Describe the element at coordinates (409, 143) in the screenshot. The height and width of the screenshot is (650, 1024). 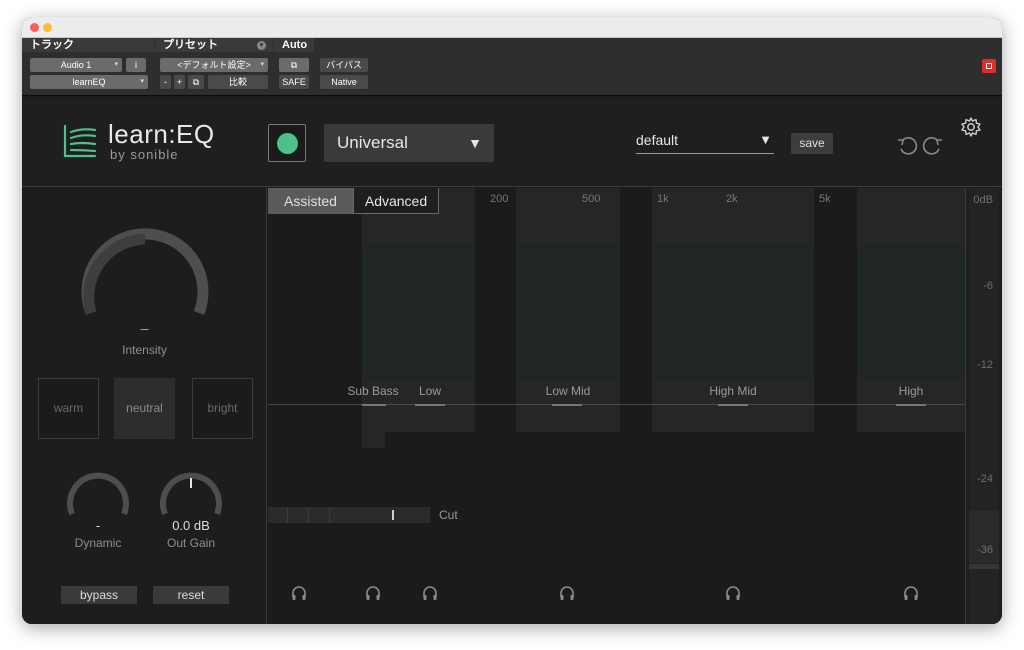
I see `profile-dropdown: Universal ▼` at that location.